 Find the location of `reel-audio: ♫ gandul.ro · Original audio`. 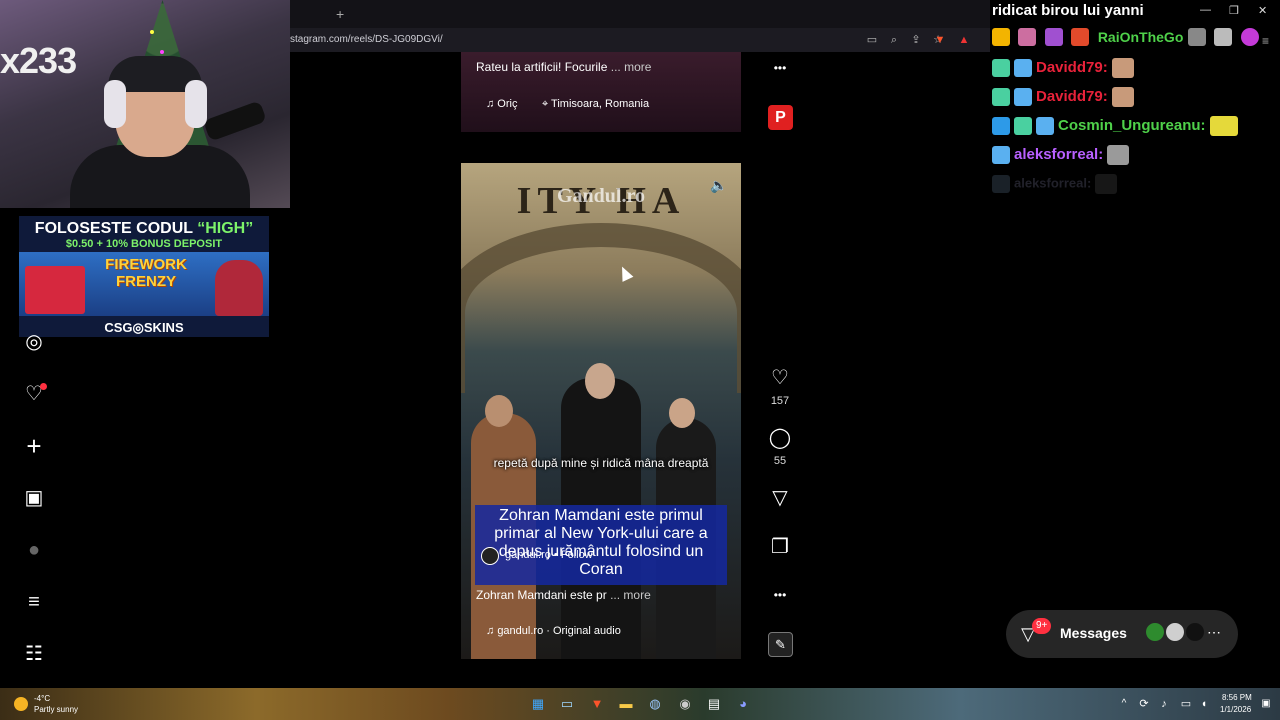

reel-audio: ♫ gandul.ro · Original audio is located at coordinates (553, 631).